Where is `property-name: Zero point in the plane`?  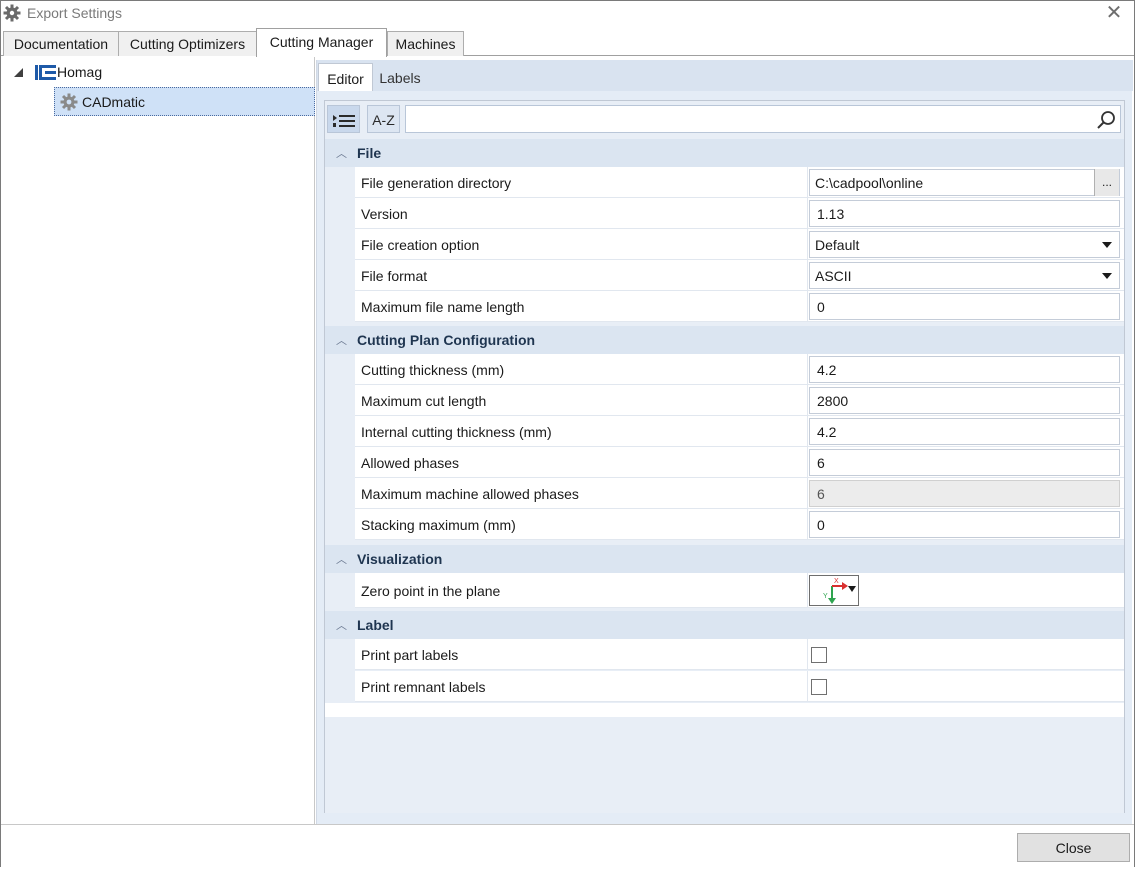
property-name: Zero point in the plane is located at coordinates (431, 591).